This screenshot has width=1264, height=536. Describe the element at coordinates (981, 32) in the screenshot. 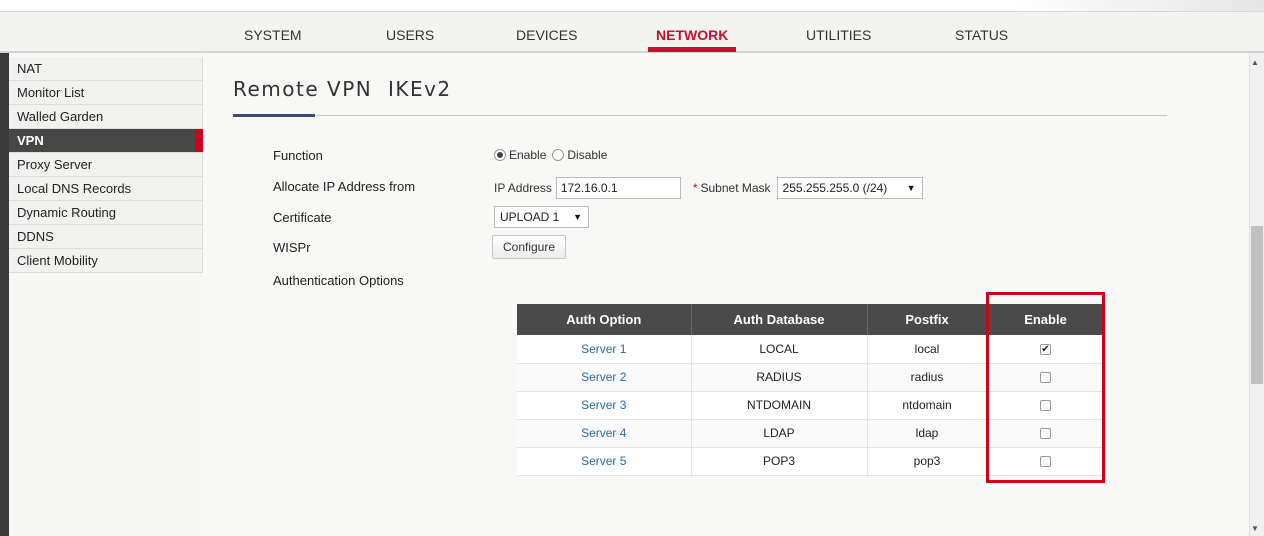

I see `tab-status: STATUS` at that location.